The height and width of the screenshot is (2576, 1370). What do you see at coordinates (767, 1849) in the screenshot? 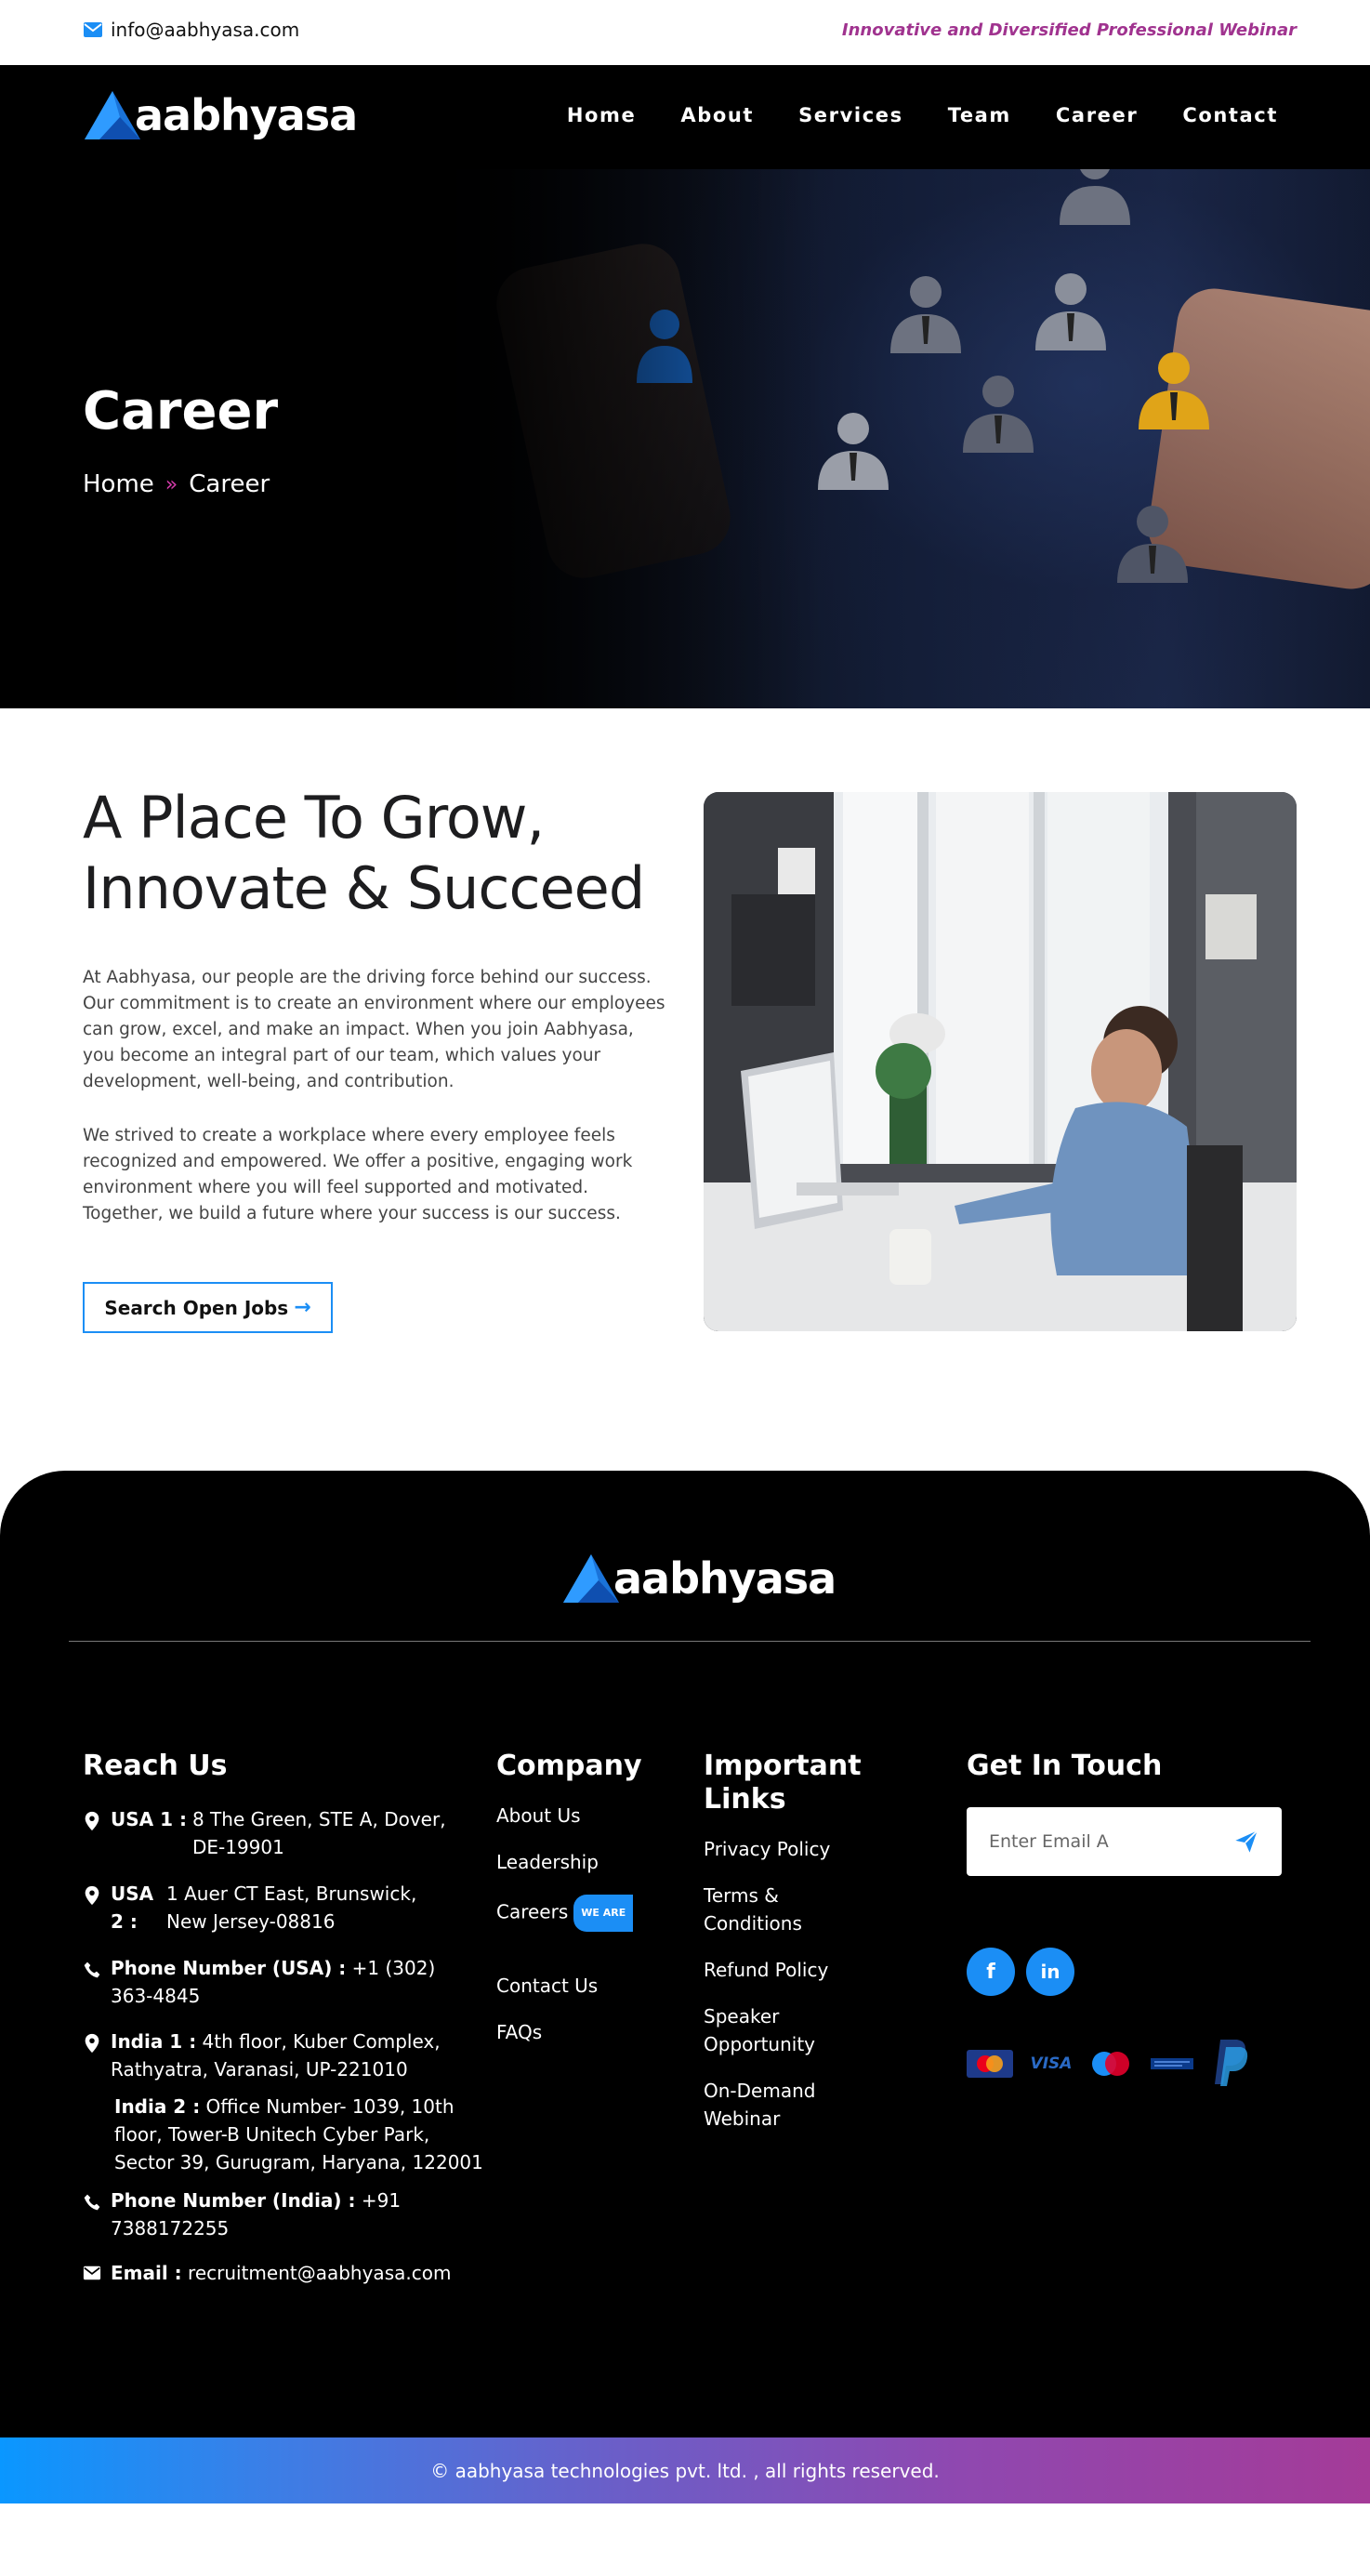
I see `footer-link-privacy-policy: Privacy Policy` at bounding box center [767, 1849].